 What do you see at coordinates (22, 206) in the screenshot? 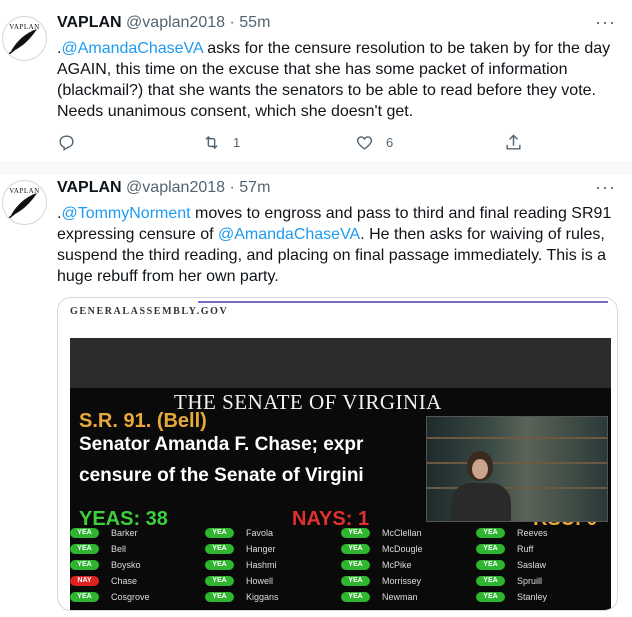
I see `quill-pen-icon` at bounding box center [22, 206].